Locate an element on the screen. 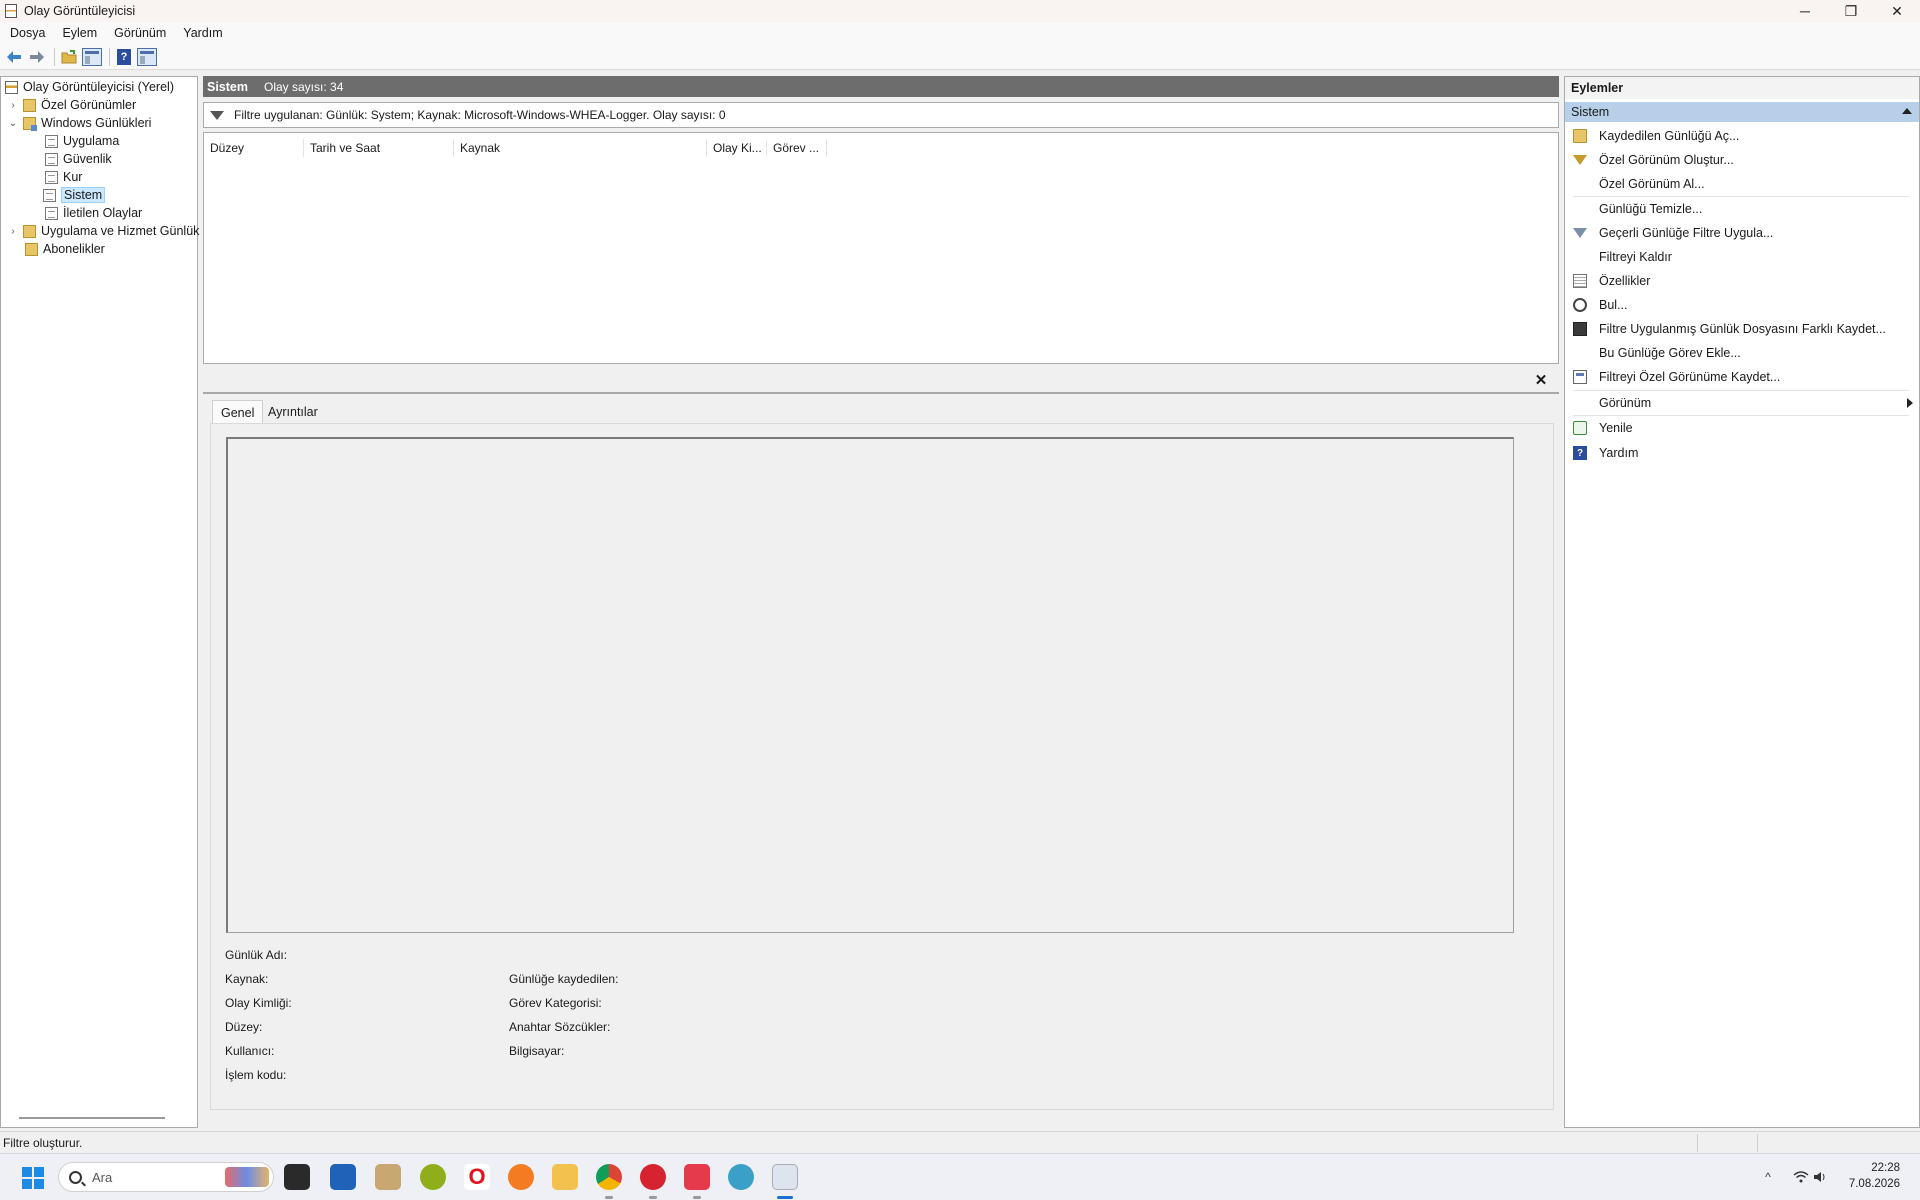 This screenshot has width=1920, height=1200. action-view-submenu: Görünüm is located at coordinates (1742, 403).